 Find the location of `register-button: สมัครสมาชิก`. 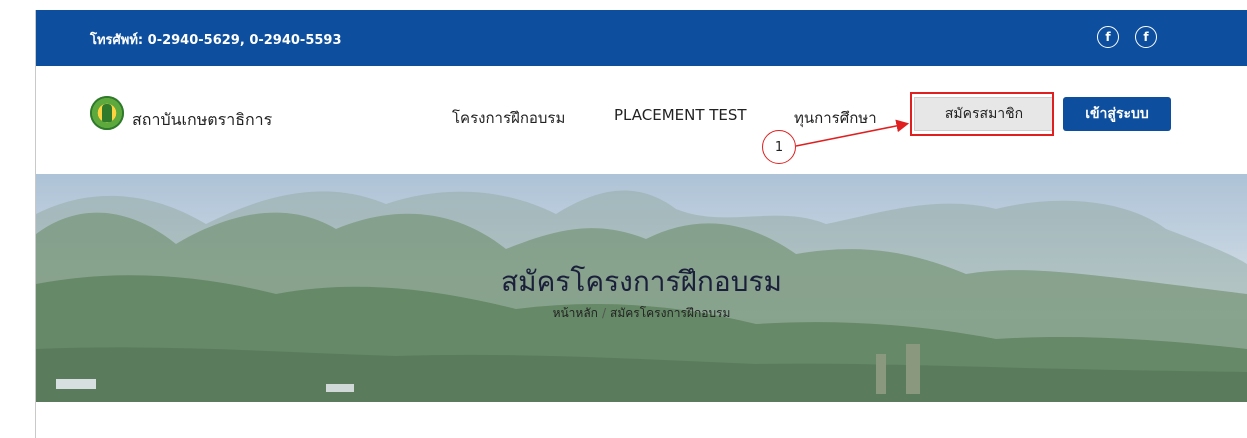

register-button: สมัครสมาชิก is located at coordinates (984, 114).